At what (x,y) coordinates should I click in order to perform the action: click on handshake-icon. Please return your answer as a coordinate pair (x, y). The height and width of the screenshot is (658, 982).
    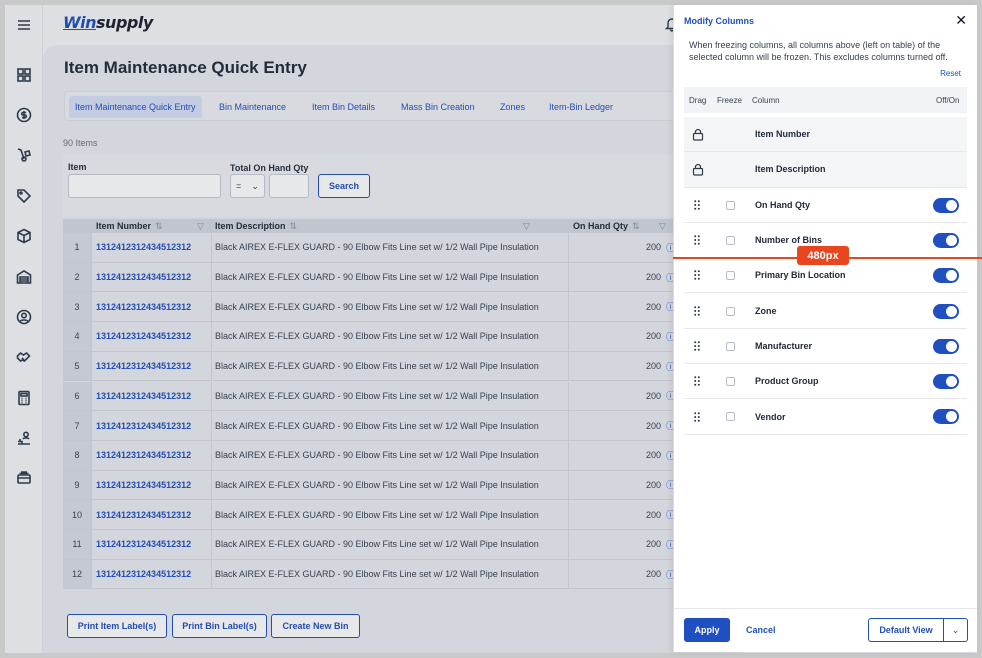
    Looking at the image, I should click on (24, 357).